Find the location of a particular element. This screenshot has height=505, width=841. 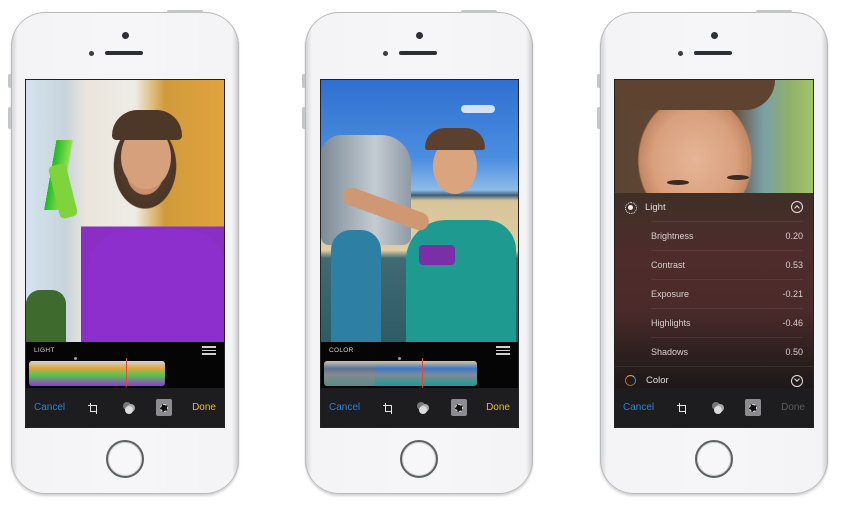

filter-editor: COLOR is located at coordinates (419, 366).